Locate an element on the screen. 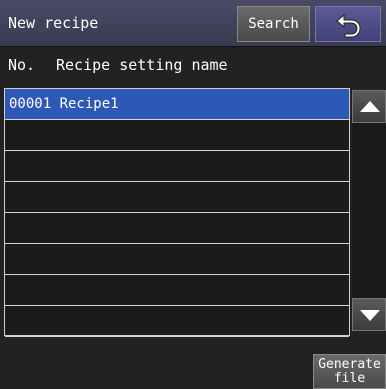 Image resolution: width=386 pixels, height=389 pixels. triangle-down-icon is located at coordinates (370, 315).